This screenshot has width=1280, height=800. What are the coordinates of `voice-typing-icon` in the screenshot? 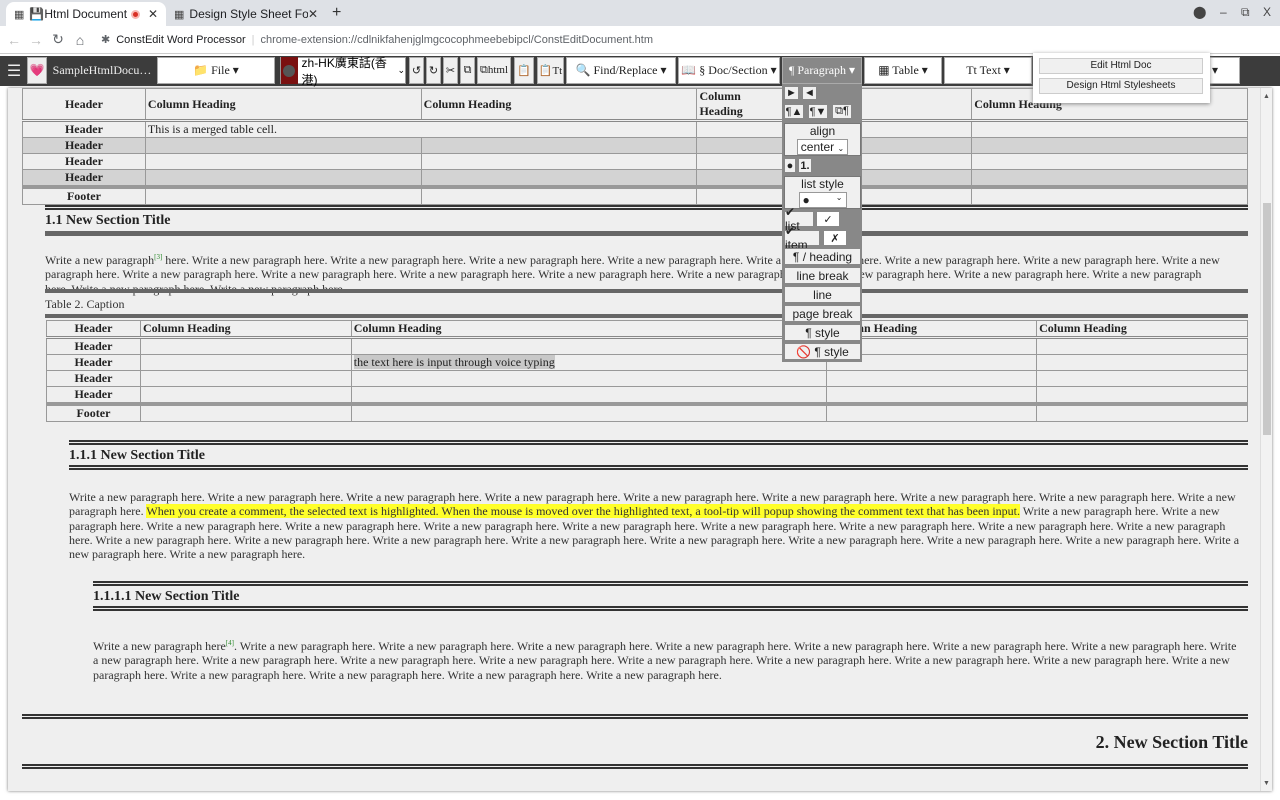 It's located at (289, 70).